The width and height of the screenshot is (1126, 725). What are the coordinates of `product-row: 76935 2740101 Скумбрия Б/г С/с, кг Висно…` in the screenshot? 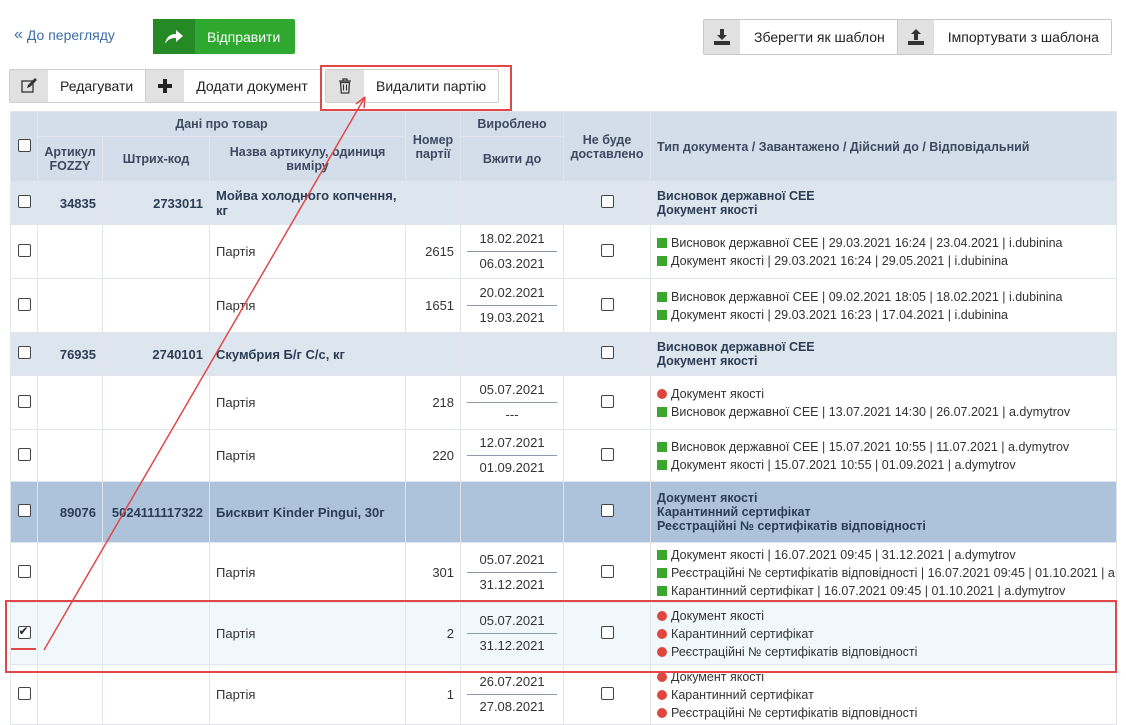 It's located at (564, 354).